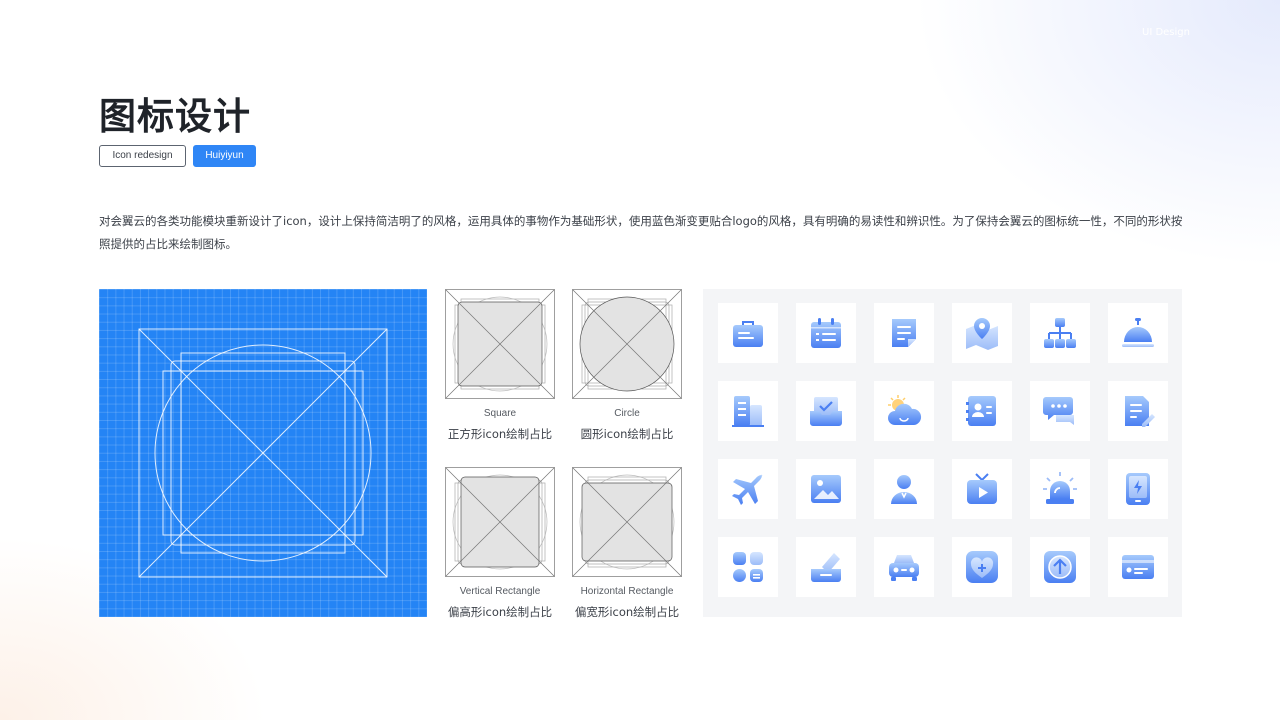 The width and height of the screenshot is (1280, 720). I want to click on calendar-icon, so click(826, 333).